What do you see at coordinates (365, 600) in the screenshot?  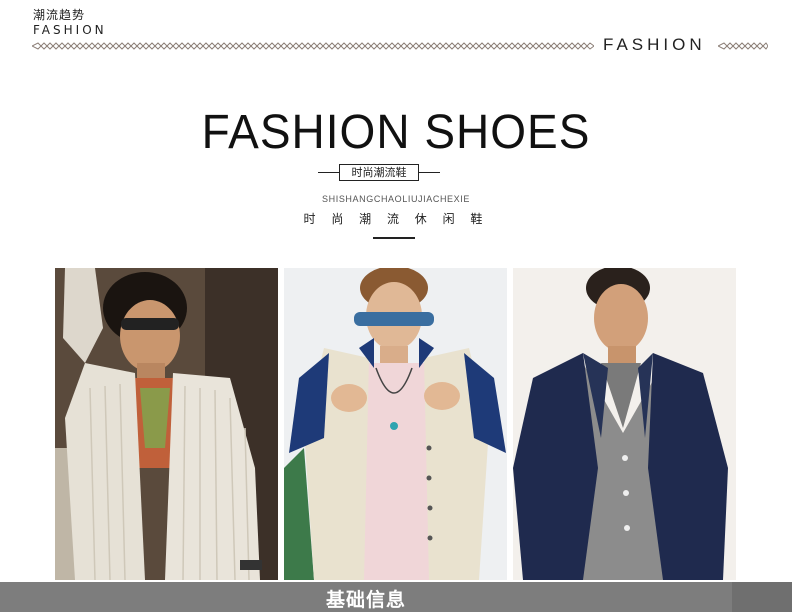 I see `section-header-label: 基础信息` at bounding box center [365, 600].